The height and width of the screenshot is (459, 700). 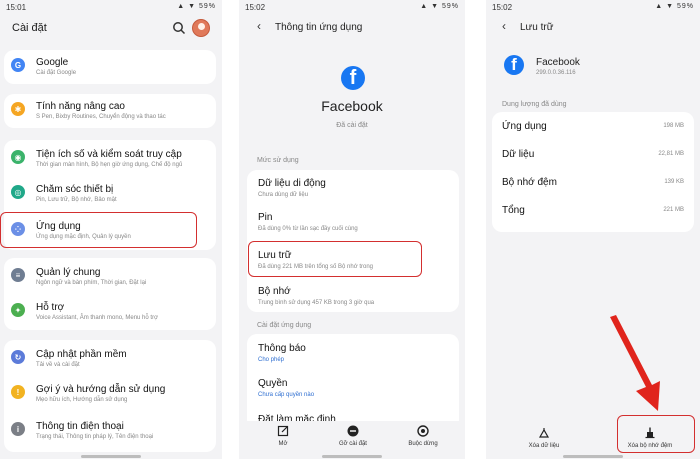 I want to click on storage-row-label: Bộ nhớ đệm, so click(x=529, y=182).